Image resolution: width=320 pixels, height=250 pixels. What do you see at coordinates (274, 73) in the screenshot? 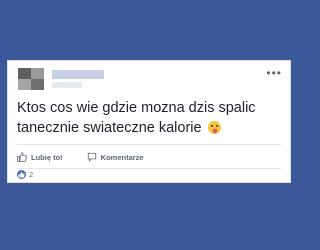
I see `more-options-icon: •••` at bounding box center [274, 73].